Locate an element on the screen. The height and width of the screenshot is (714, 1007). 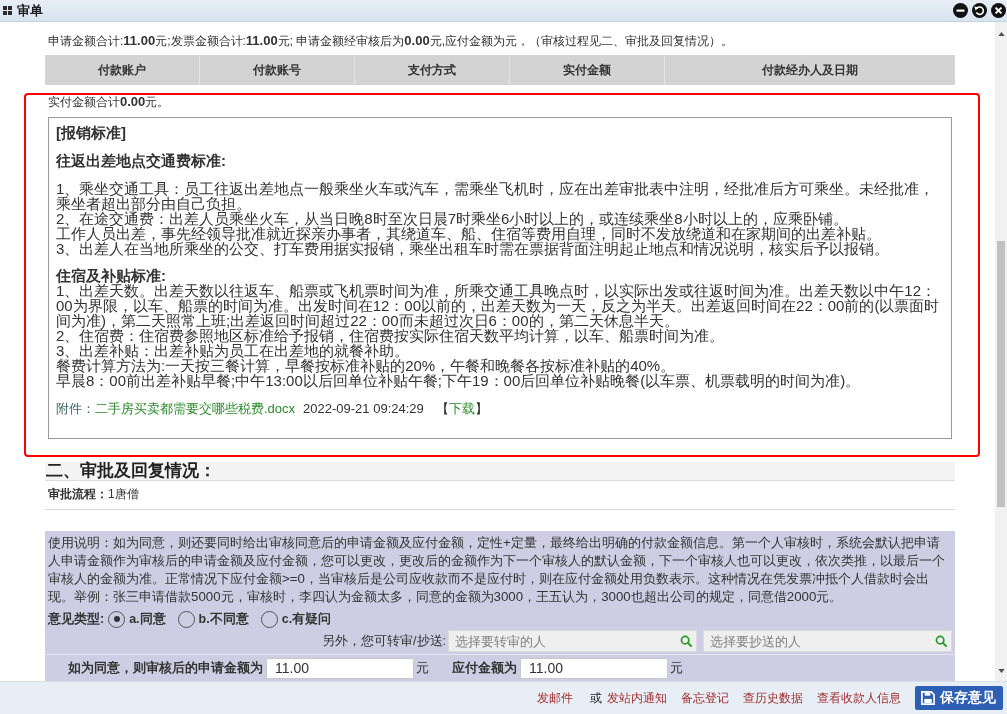
attachment-link: 二手房买卖都需要交哪些税费.docx is located at coordinates (195, 408).